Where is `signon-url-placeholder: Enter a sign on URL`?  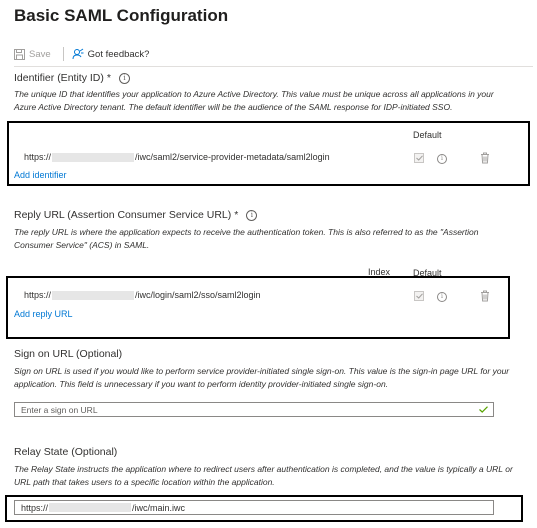
signon-url-placeholder: Enter a sign on URL is located at coordinates (59, 409).